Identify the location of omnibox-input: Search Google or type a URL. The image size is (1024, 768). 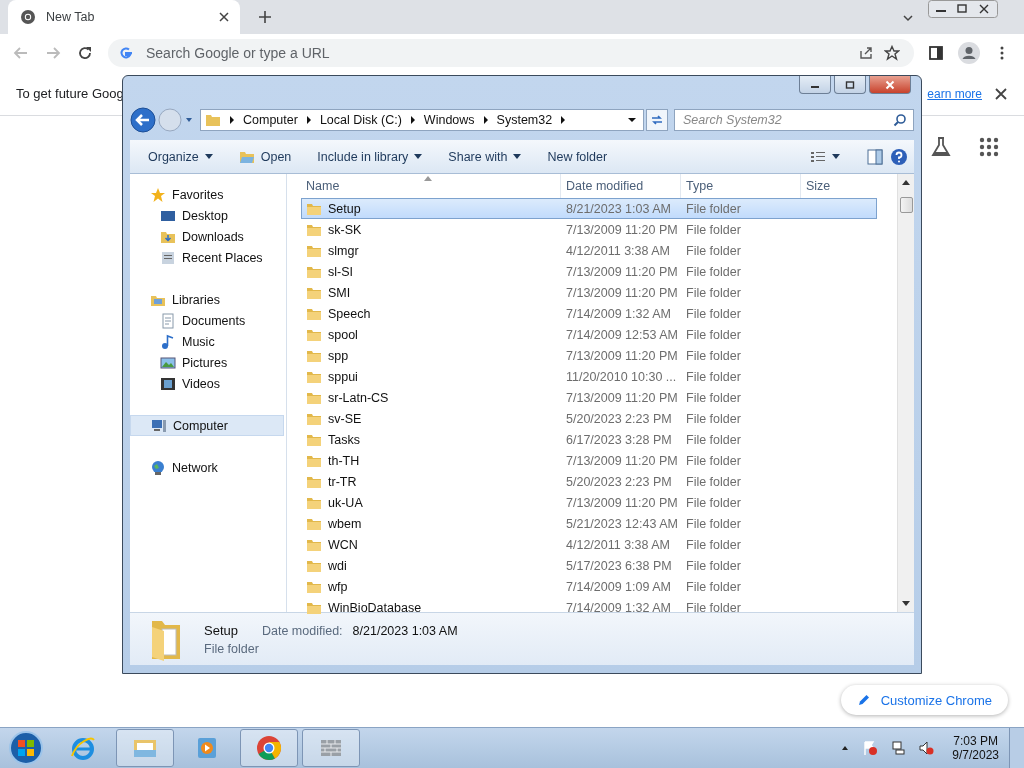
(496, 53).